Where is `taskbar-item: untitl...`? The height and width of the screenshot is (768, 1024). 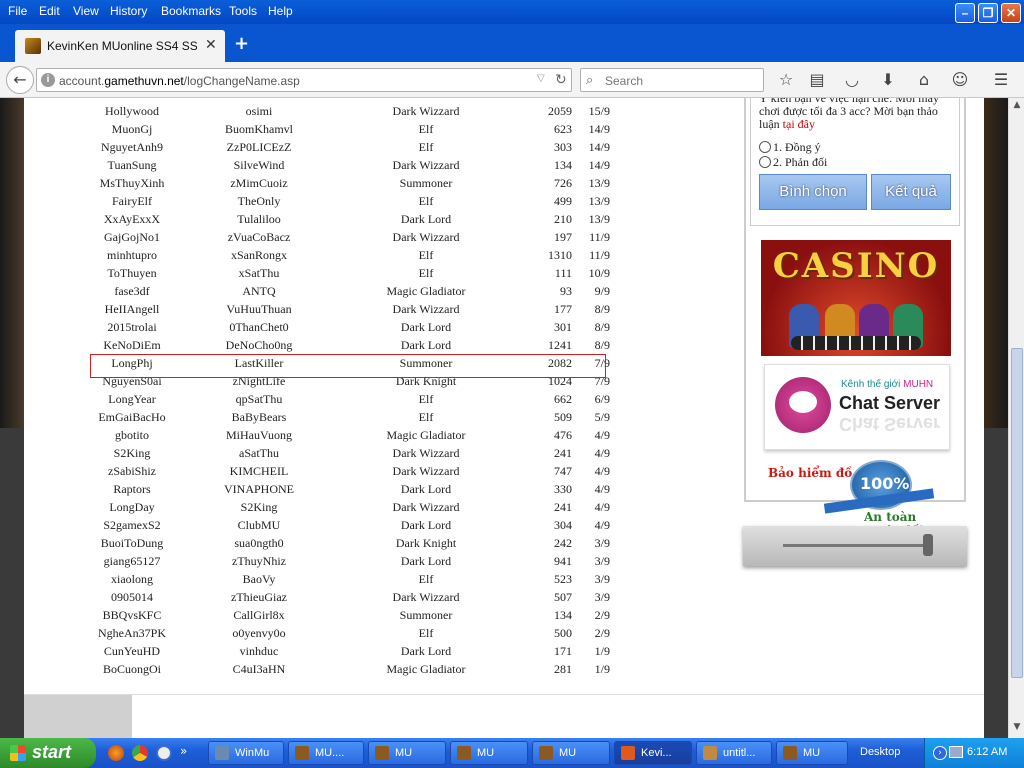 taskbar-item: untitl... is located at coordinates (734, 753).